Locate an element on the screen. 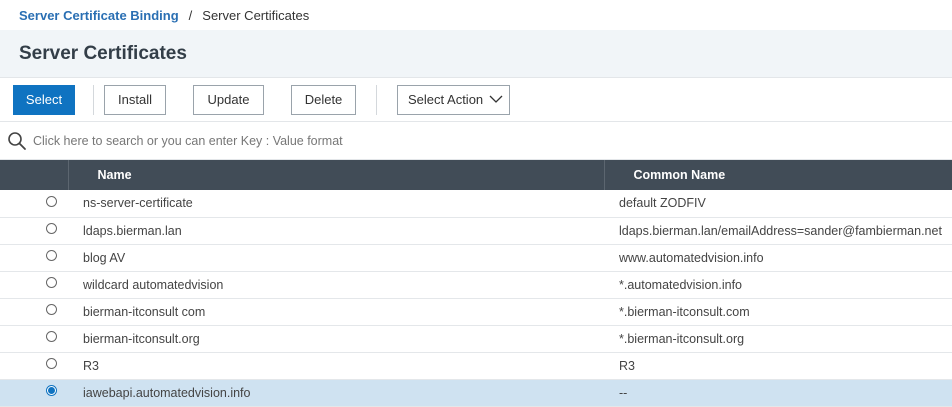  select-action-label: Select Action is located at coordinates (446, 99).